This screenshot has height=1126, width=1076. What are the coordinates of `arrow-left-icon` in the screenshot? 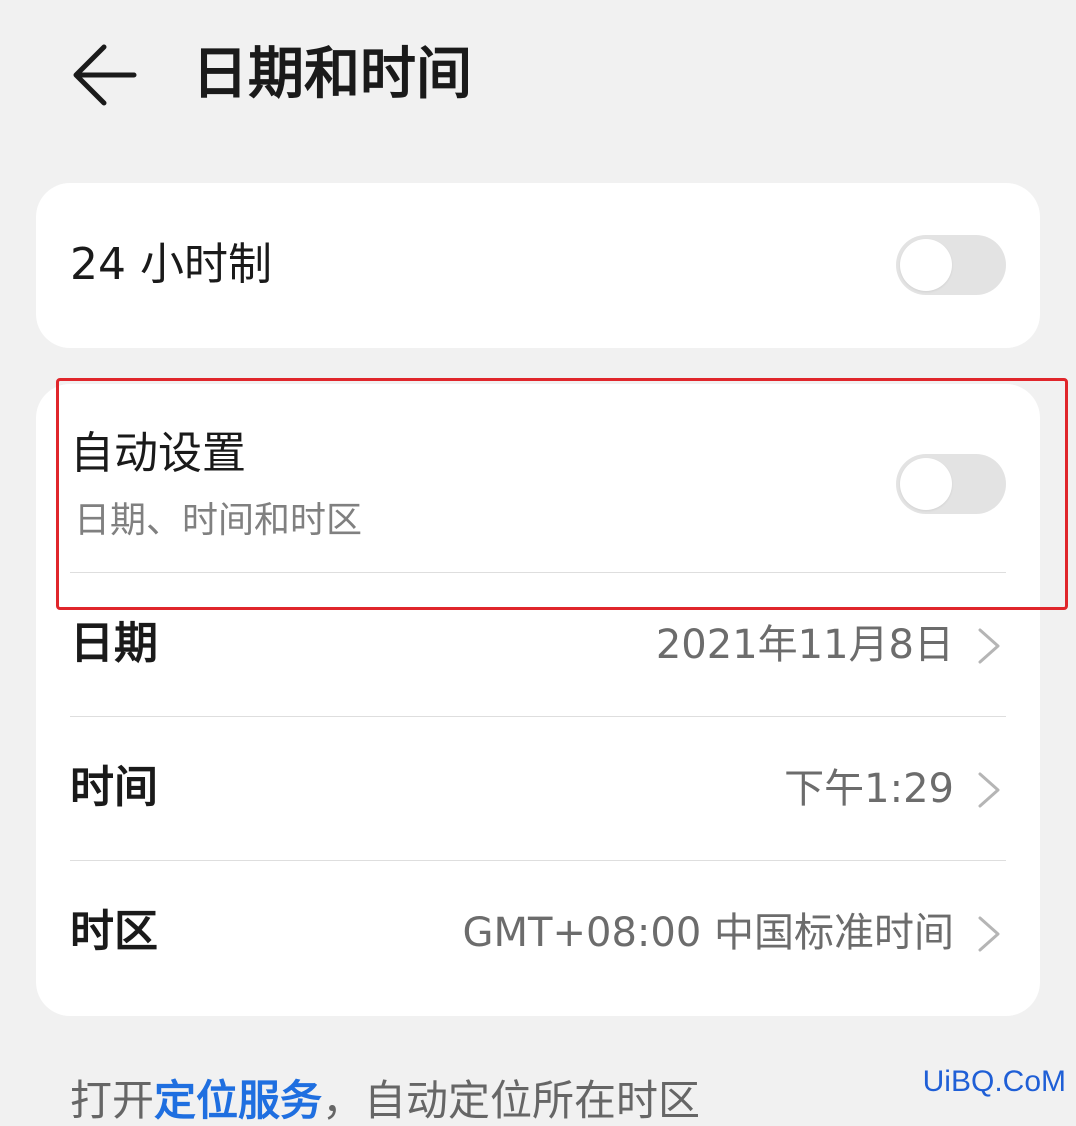 It's located at (105, 75).